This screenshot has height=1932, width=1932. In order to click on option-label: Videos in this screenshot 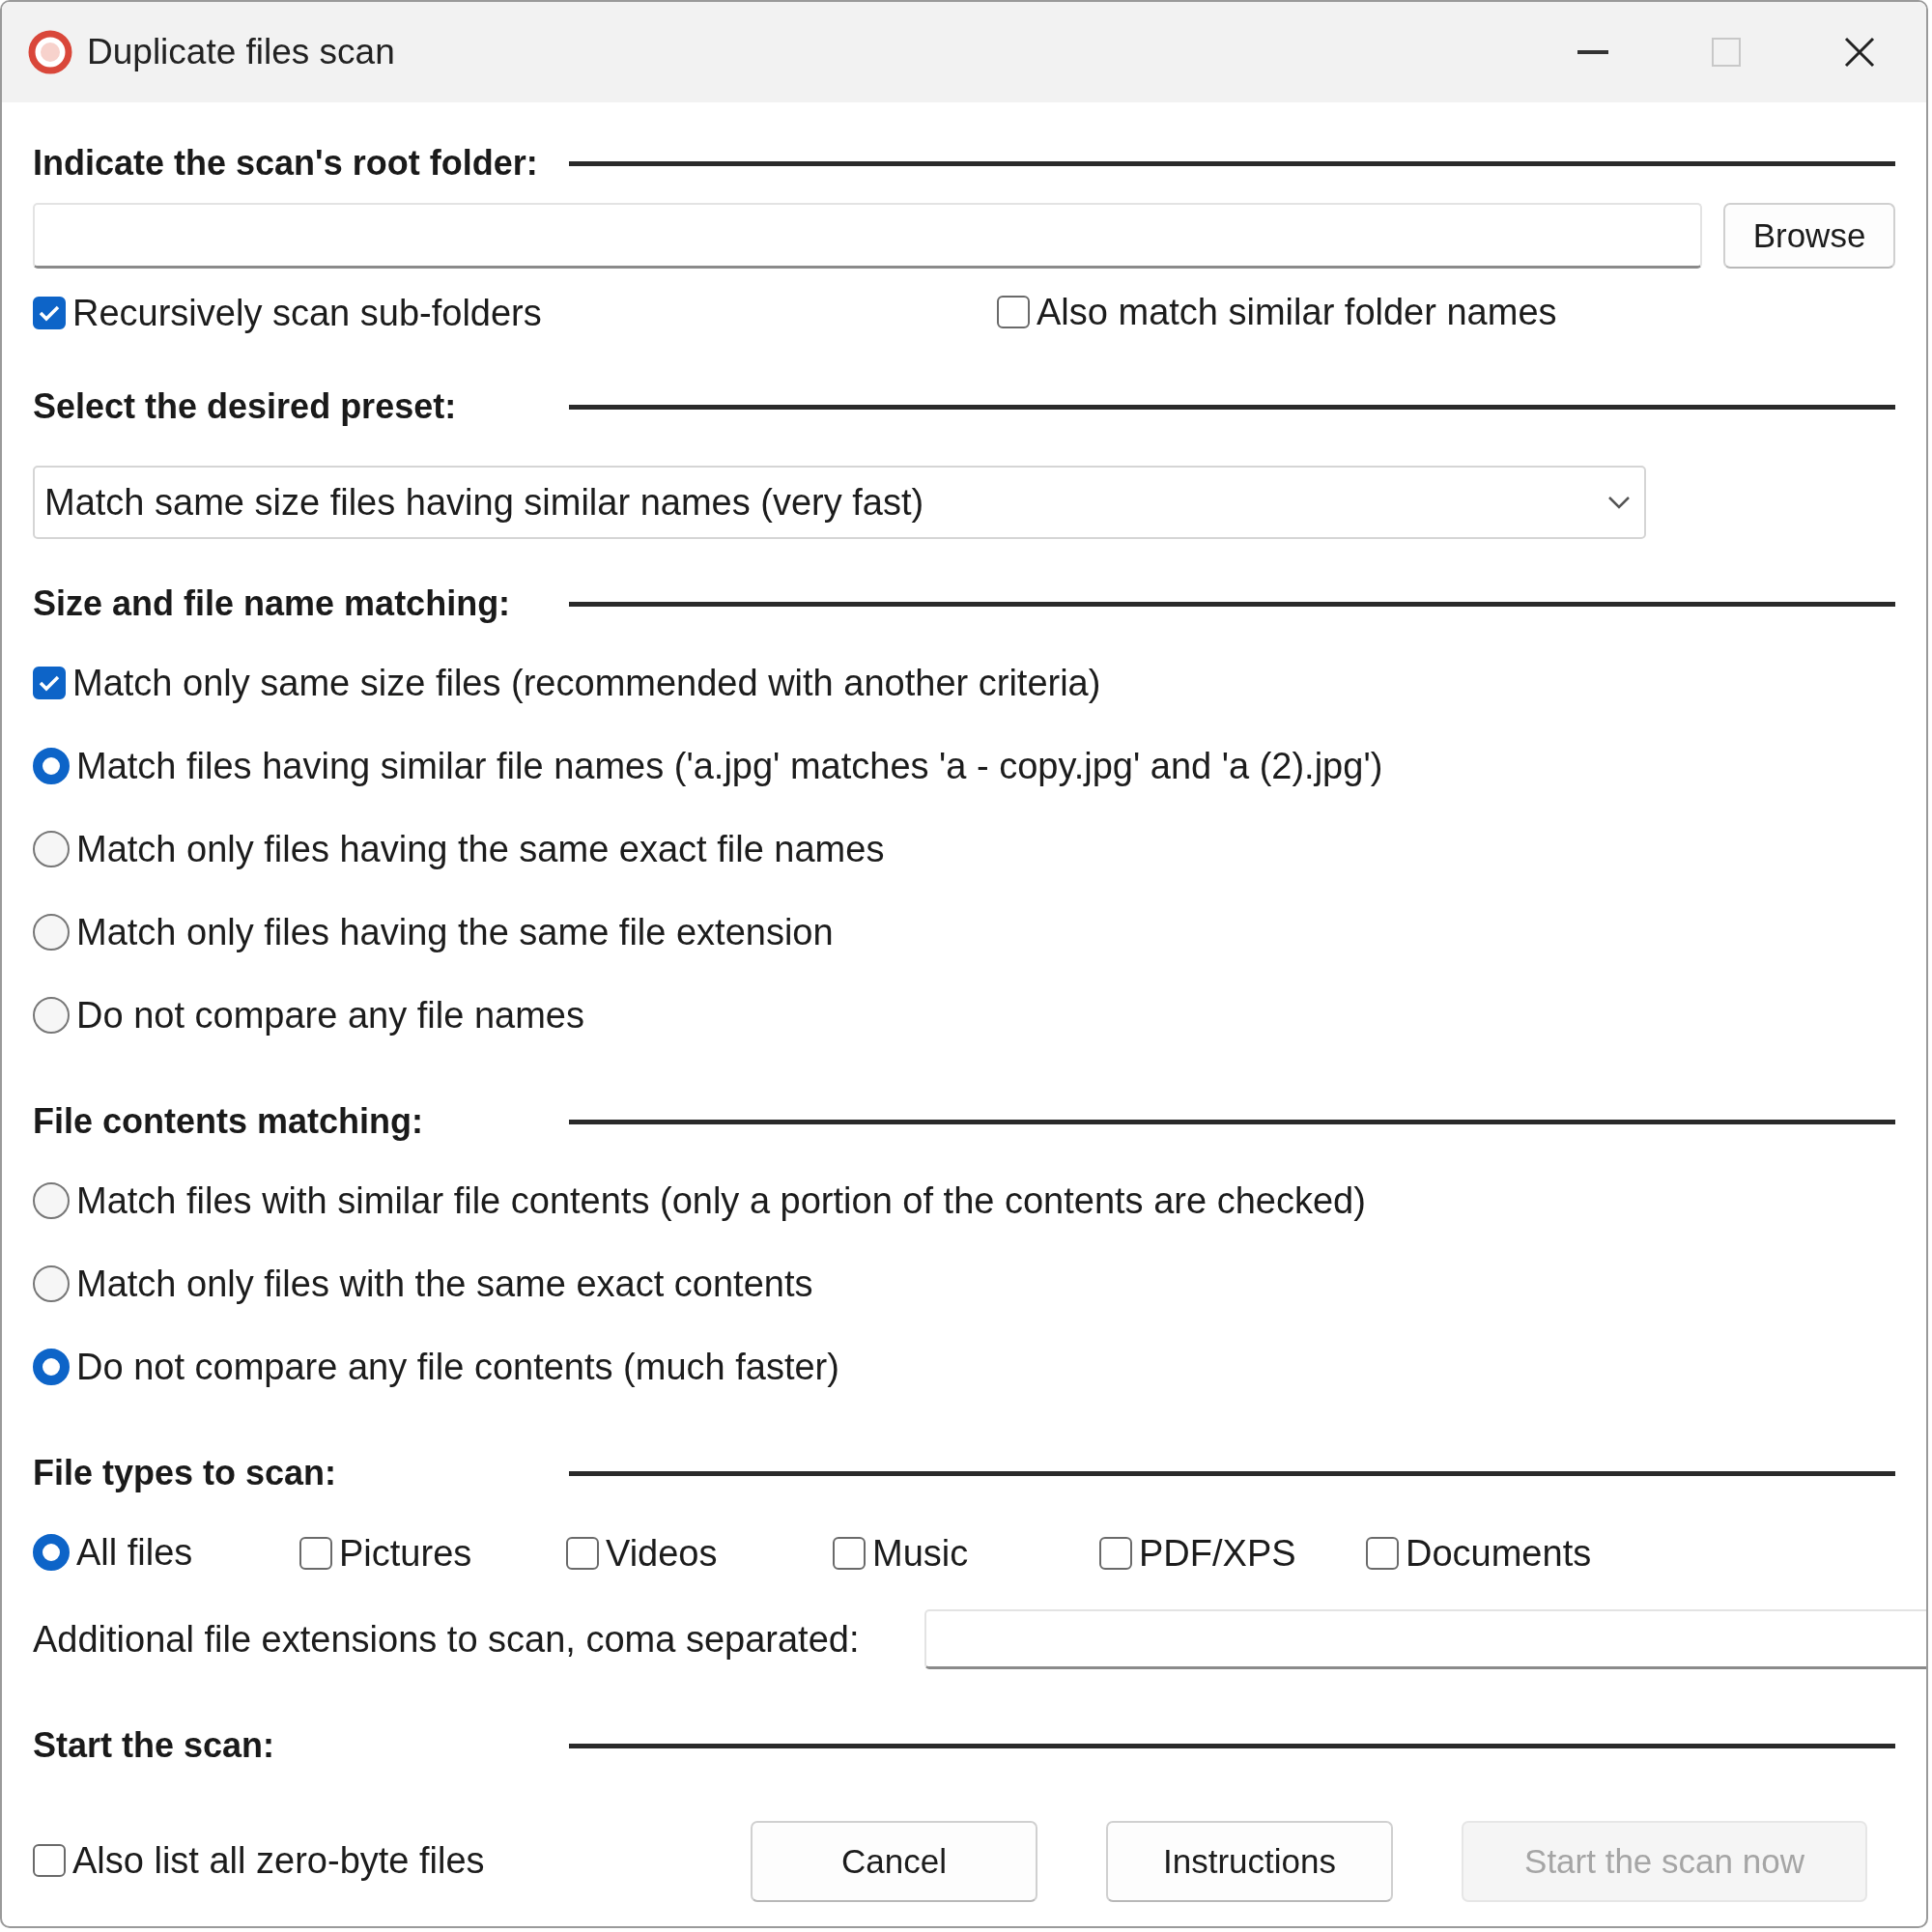, I will do `click(662, 1553)`.